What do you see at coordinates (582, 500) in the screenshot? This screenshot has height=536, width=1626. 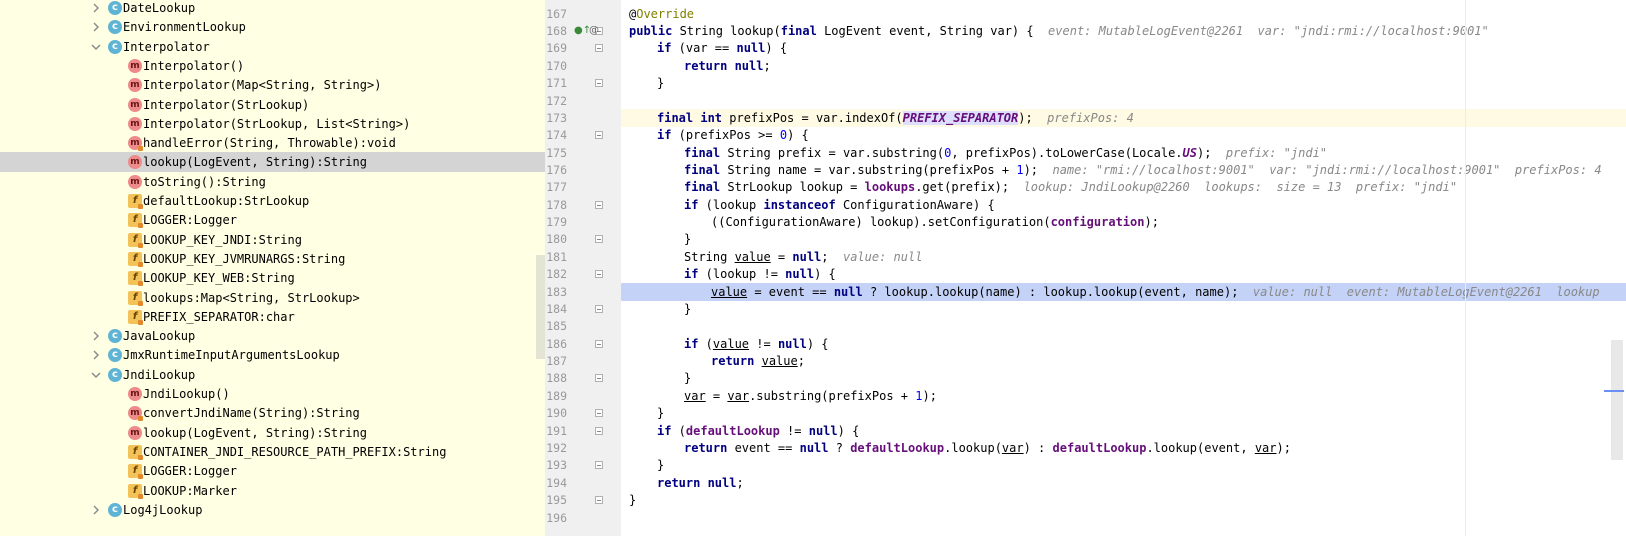 I see `gutter-line: 195` at bounding box center [582, 500].